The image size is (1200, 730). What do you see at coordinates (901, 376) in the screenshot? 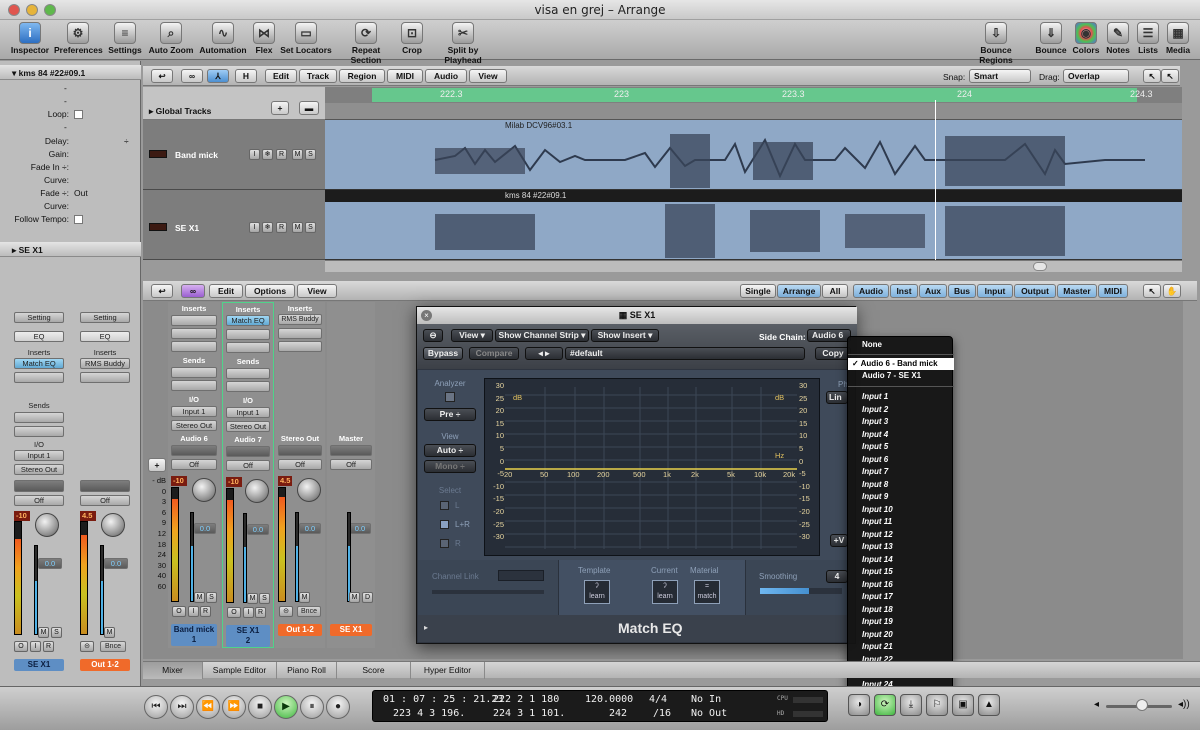
I see `menu-item-audio-7: Audio 7 - SE X1` at bounding box center [901, 376].